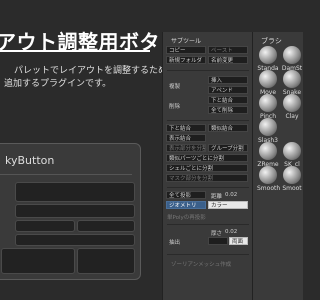 This screenshot has height=300, width=320. I want to click on thickness-value: 0.02, so click(231, 232).